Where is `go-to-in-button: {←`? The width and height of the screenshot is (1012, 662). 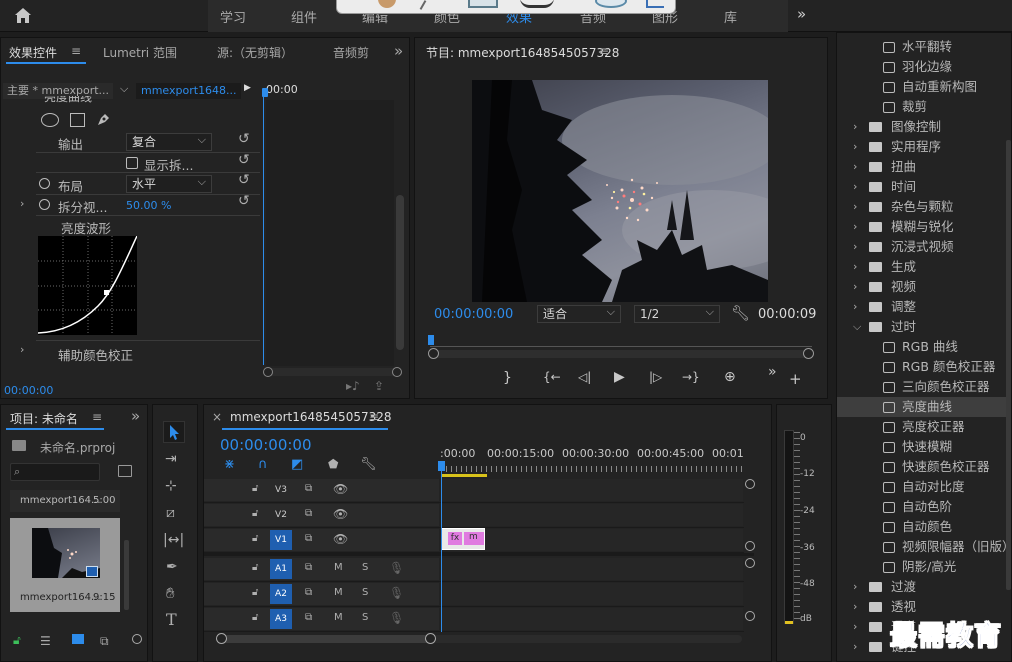 go-to-in-button: {← is located at coordinates (552, 377).